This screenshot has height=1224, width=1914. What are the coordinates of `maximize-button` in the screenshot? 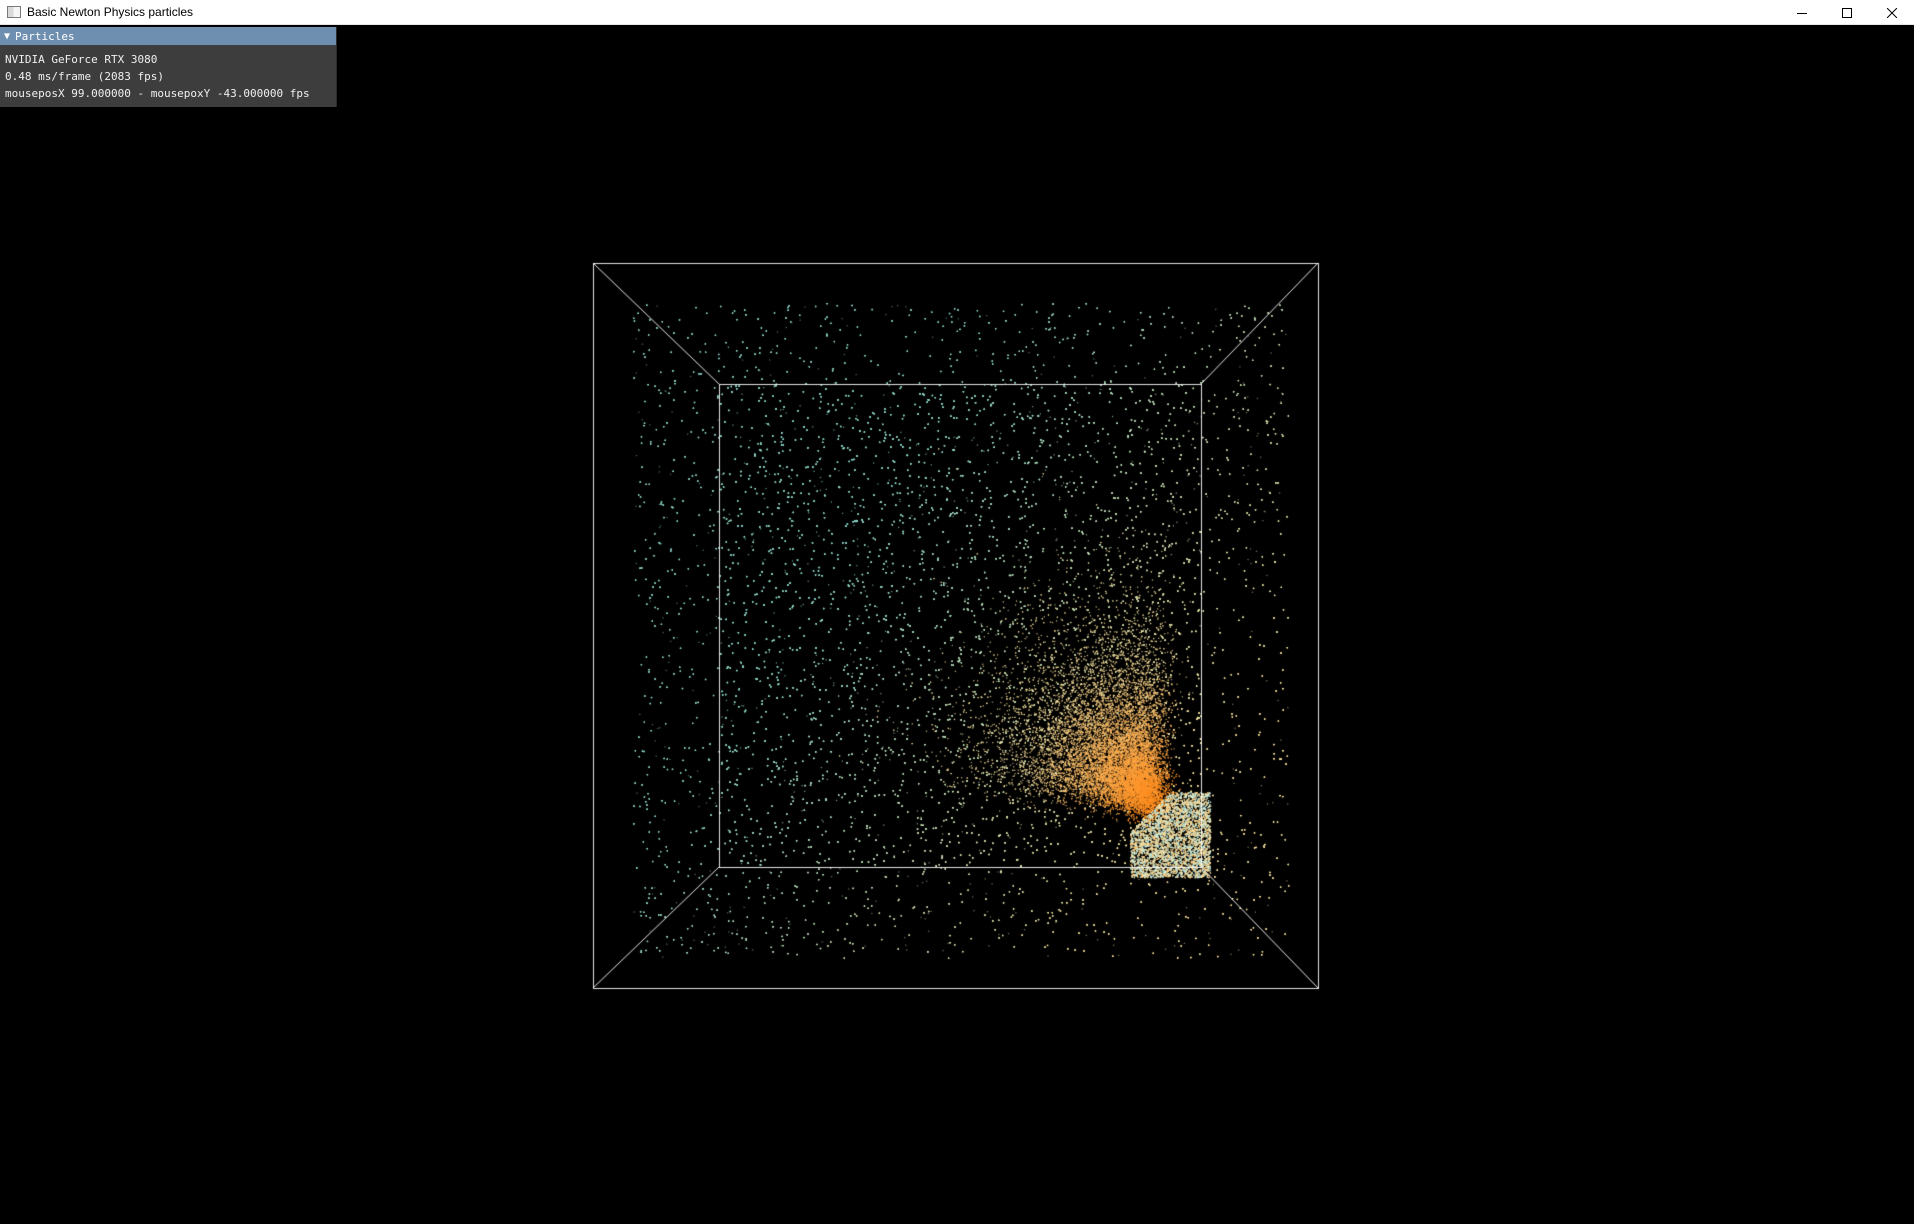 It's located at (1846, 12).